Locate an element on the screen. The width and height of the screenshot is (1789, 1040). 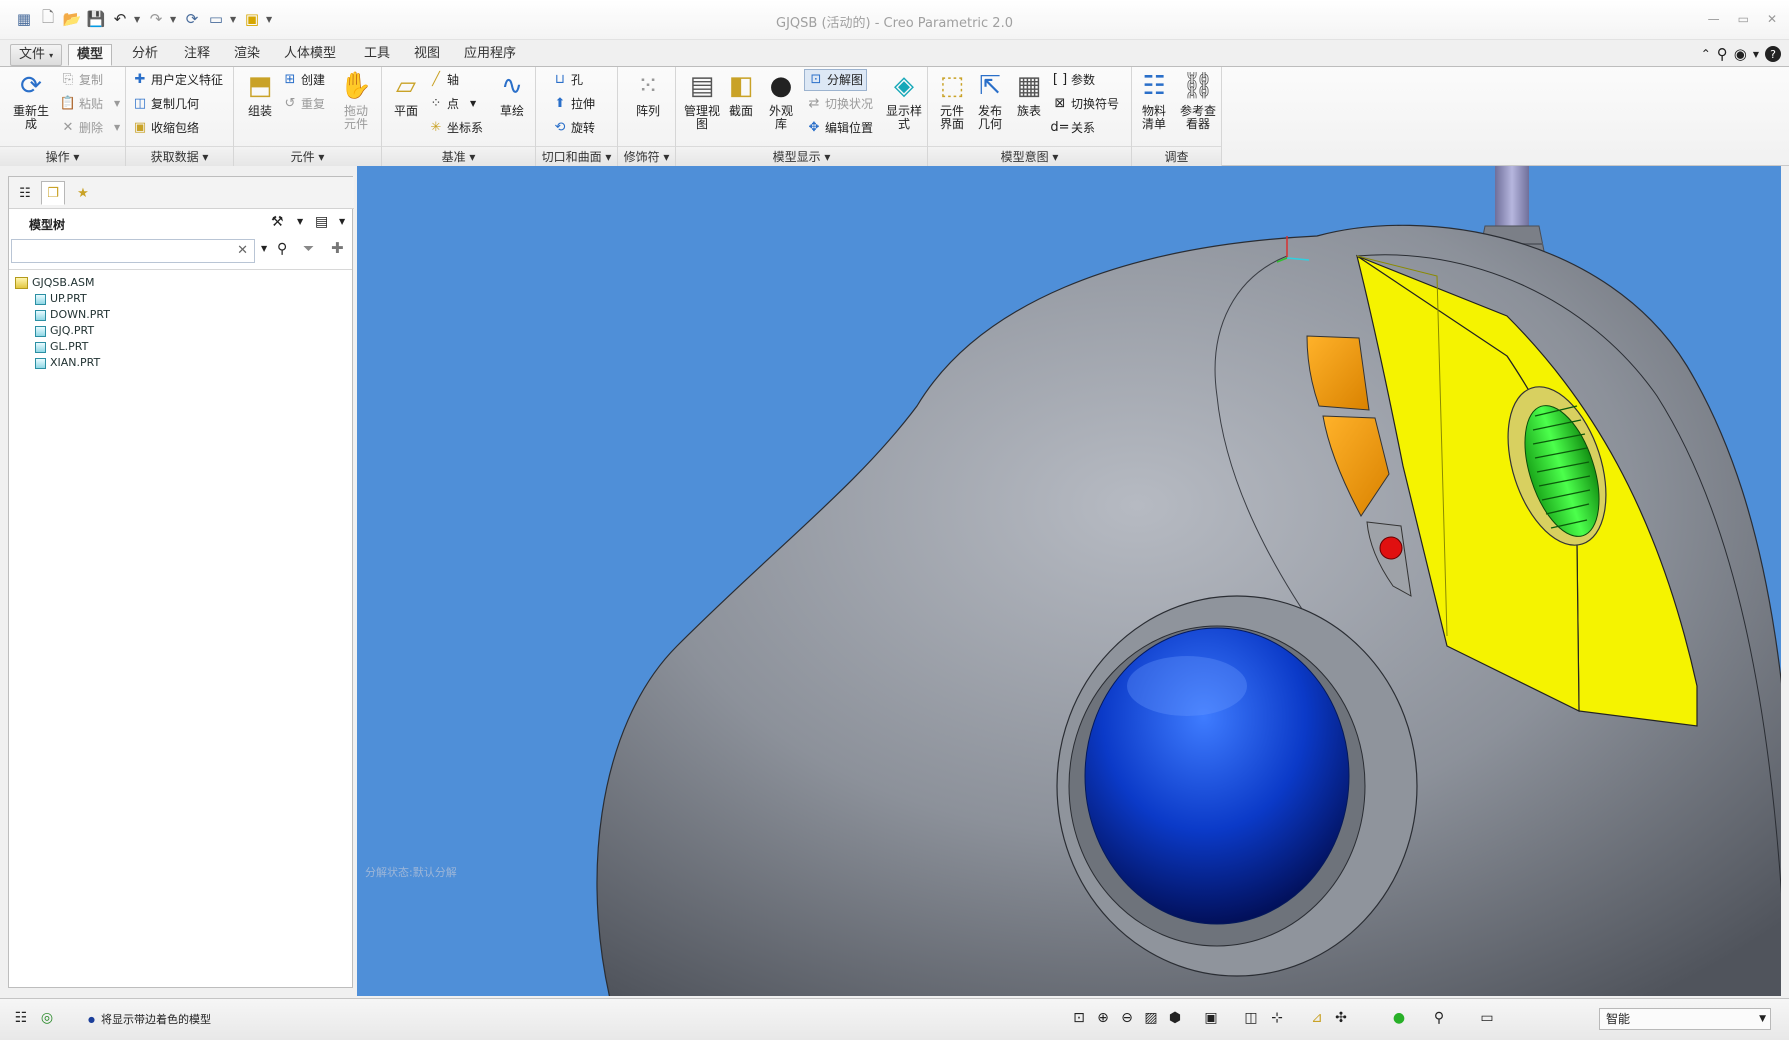
group-cuts-label: 切口和曲面 ▾ is located at coordinates (576, 156).